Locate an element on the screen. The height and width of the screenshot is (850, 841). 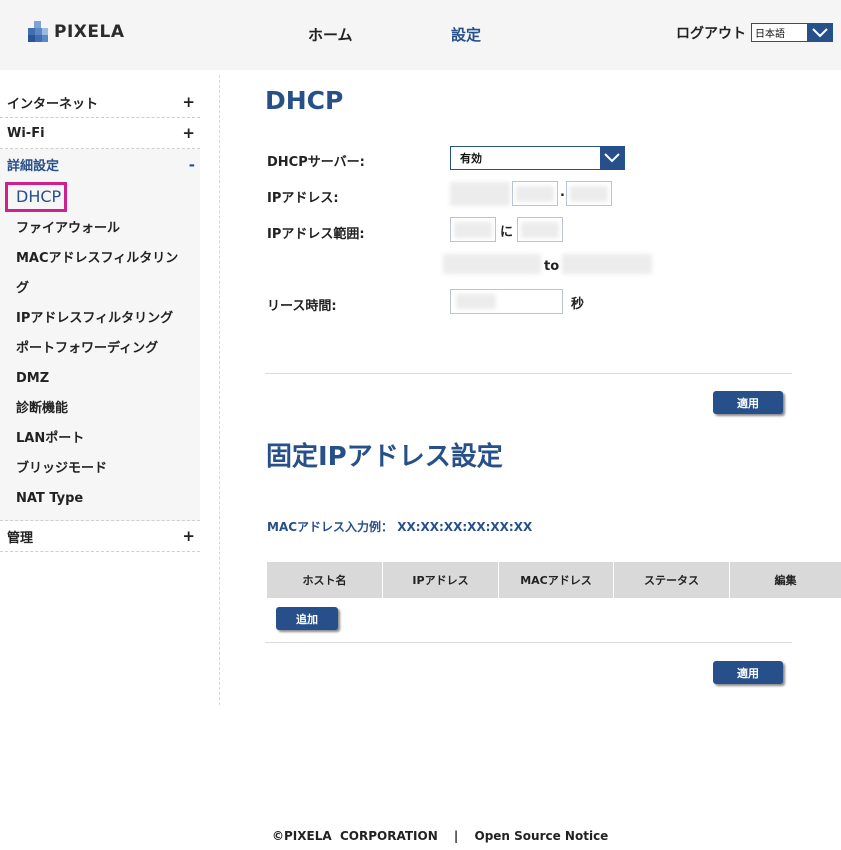
dhcp-server-select-value: 有効 is located at coordinates (471, 158).